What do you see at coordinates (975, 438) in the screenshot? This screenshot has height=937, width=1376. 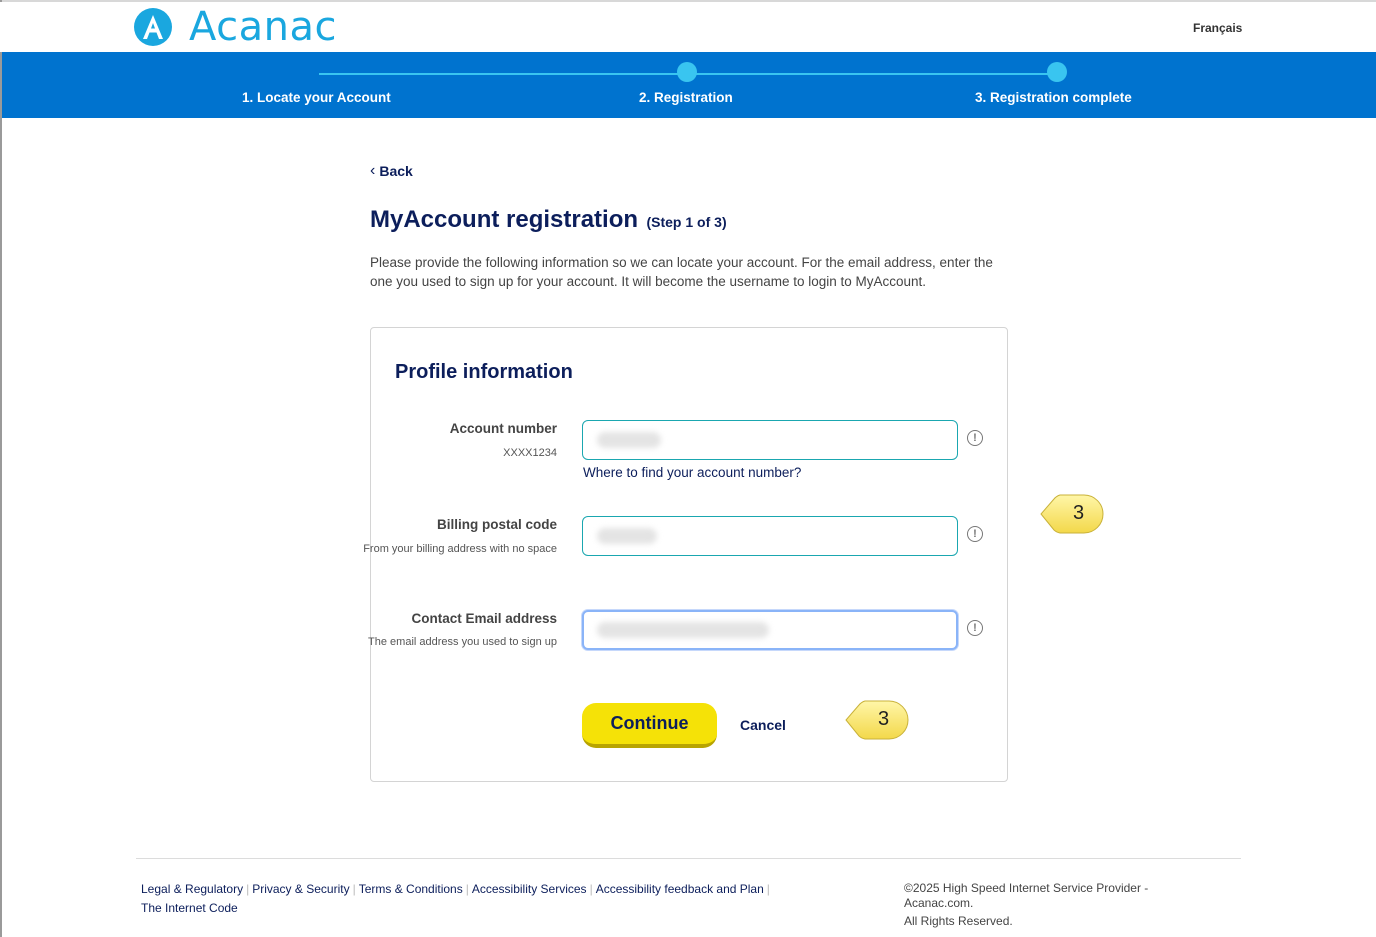 I see `account-number-info-icon: !` at bounding box center [975, 438].